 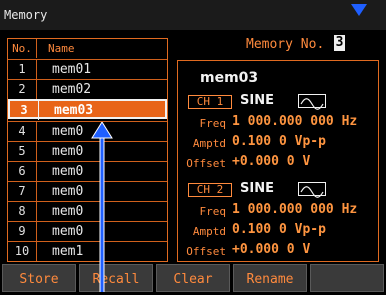 I want to click on list-item-no: 7, so click(x=22, y=191).